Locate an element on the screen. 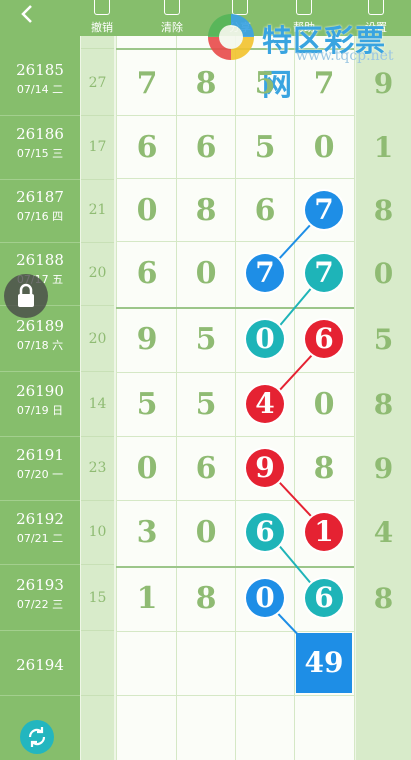  highlight-ball: 4 is located at coordinates (265, 404).